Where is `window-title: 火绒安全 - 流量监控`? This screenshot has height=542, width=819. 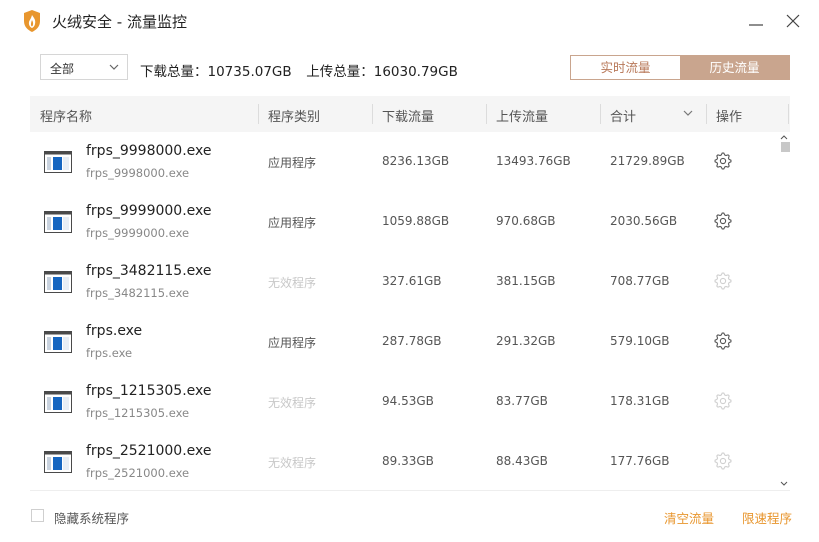
window-title: 火绒安全 - 流量监控 is located at coordinates (119, 22).